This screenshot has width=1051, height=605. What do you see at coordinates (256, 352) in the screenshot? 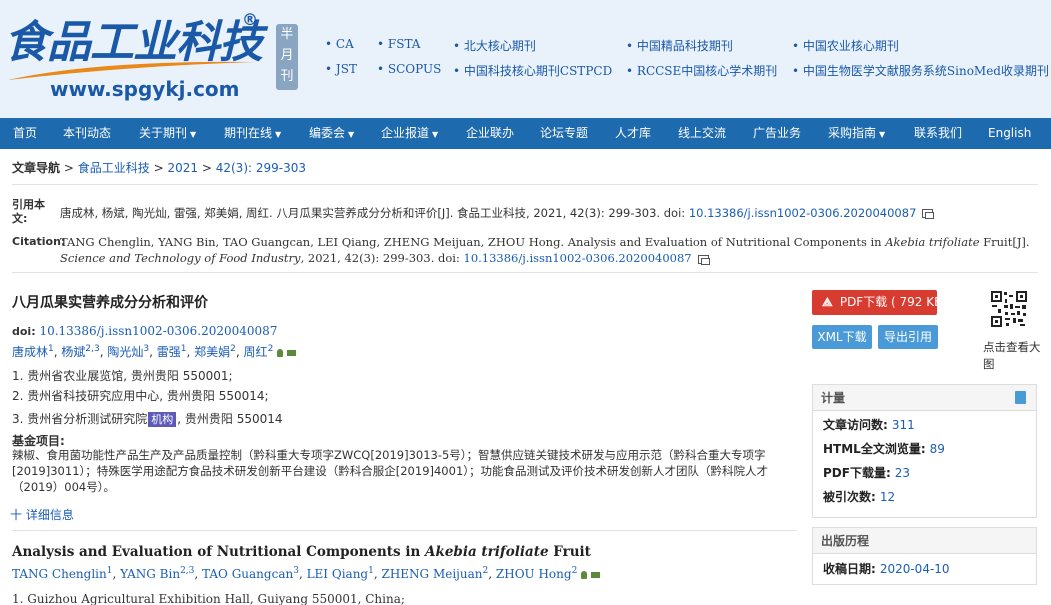
I see `author-link: 周红` at bounding box center [256, 352].